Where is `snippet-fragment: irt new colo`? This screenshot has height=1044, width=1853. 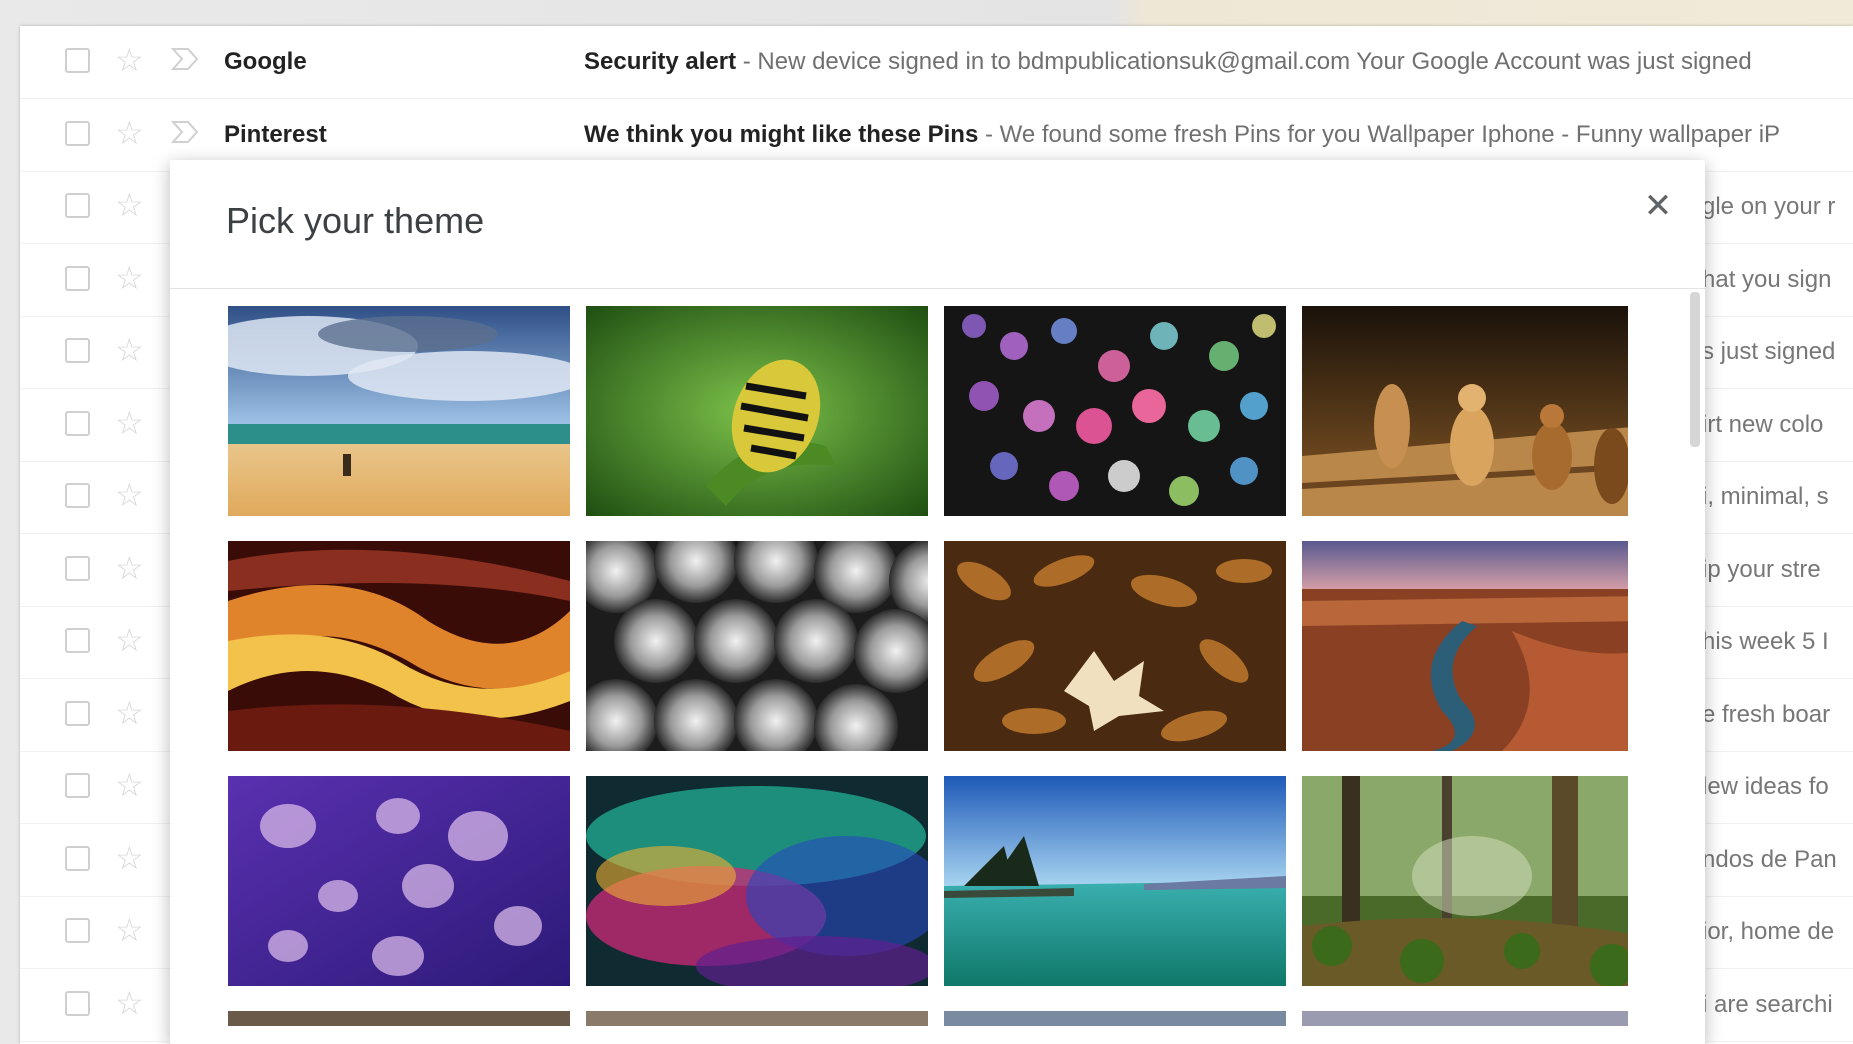
snippet-fragment: irt new colo is located at coordinates (1763, 424).